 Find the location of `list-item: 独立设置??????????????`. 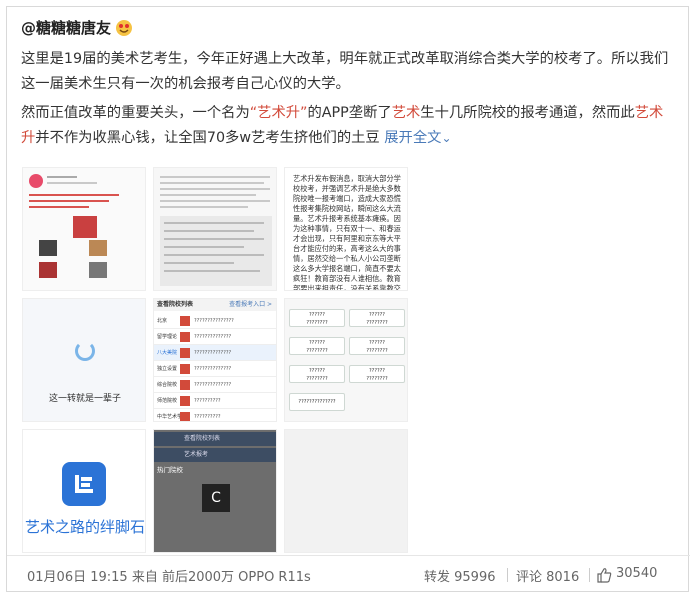

list-item: 独立设置?????????????? is located at coordinates (215, 369).